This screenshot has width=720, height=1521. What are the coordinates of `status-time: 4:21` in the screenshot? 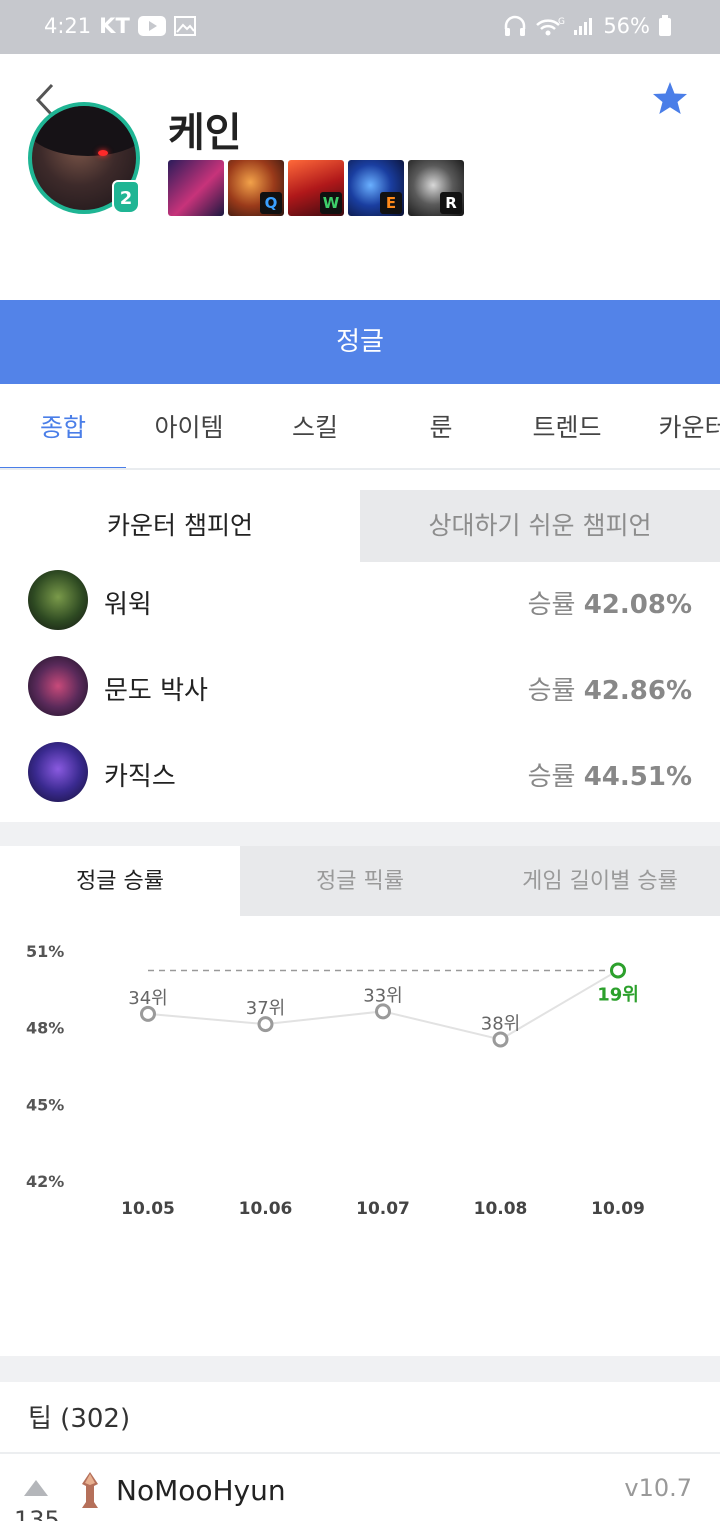 It's located at (68, 26).